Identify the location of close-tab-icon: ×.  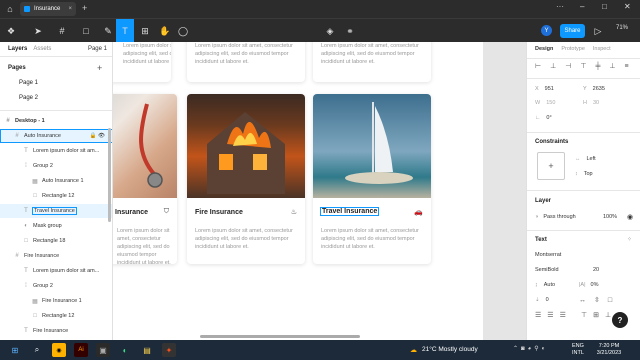
(70, 9).